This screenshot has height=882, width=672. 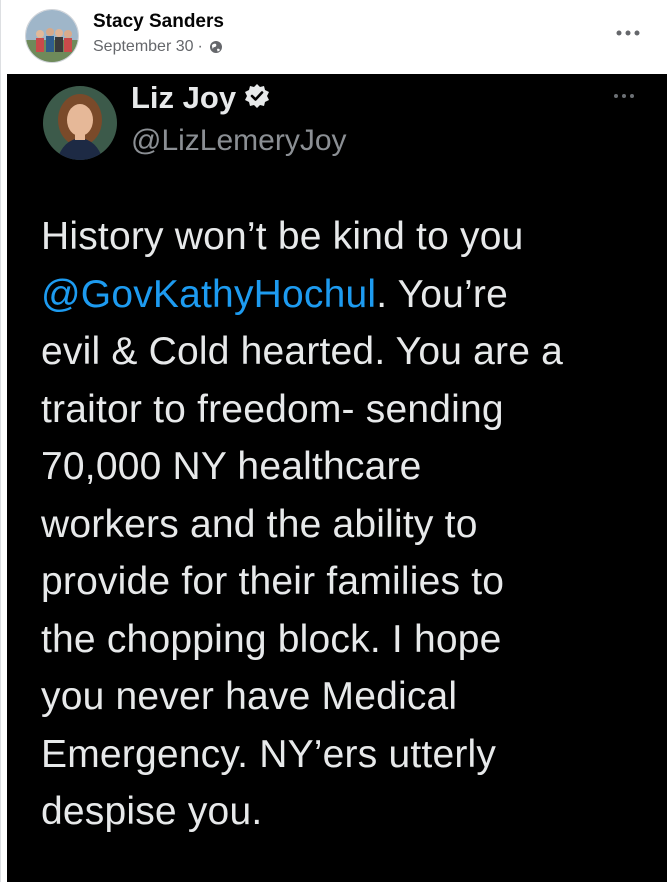 I want to click on tweet-author-avatar, so click(x=80, y=123).